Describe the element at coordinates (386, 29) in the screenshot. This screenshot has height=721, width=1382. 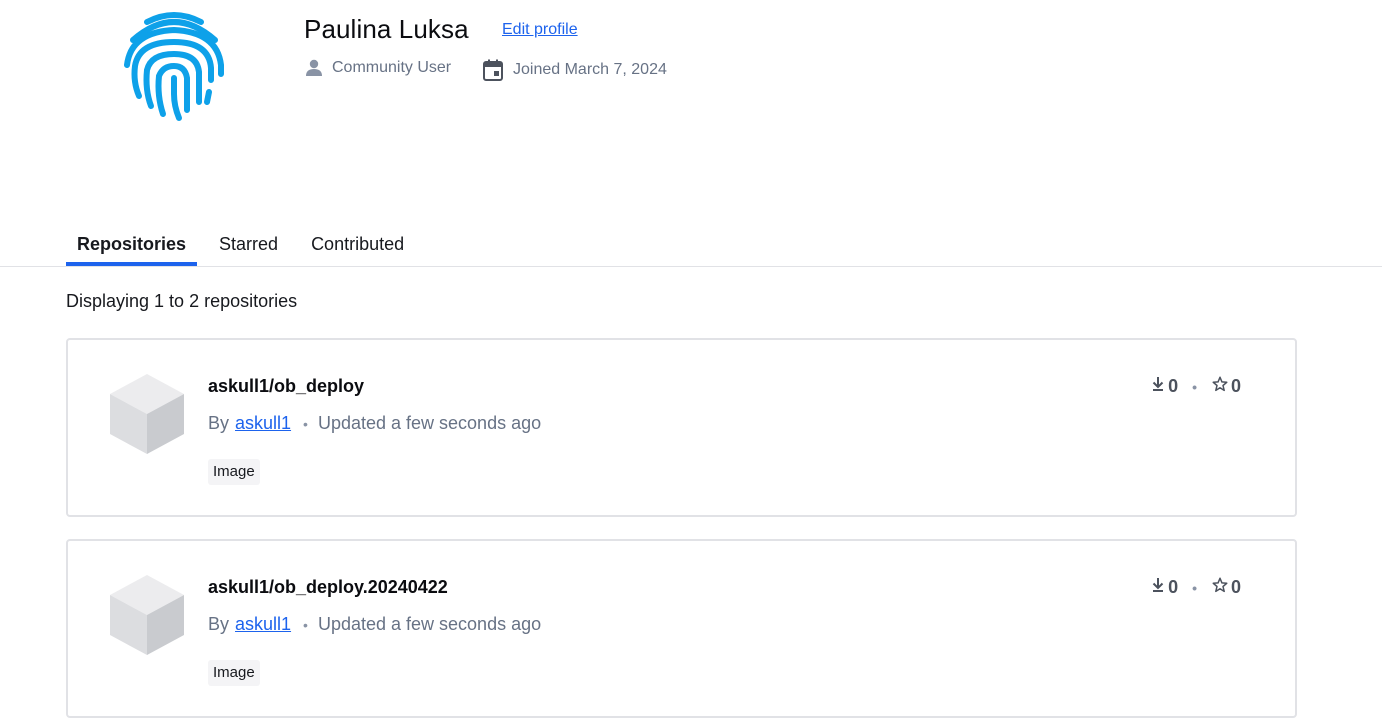
I see `profile-name: Paulina Luksa` at that location.